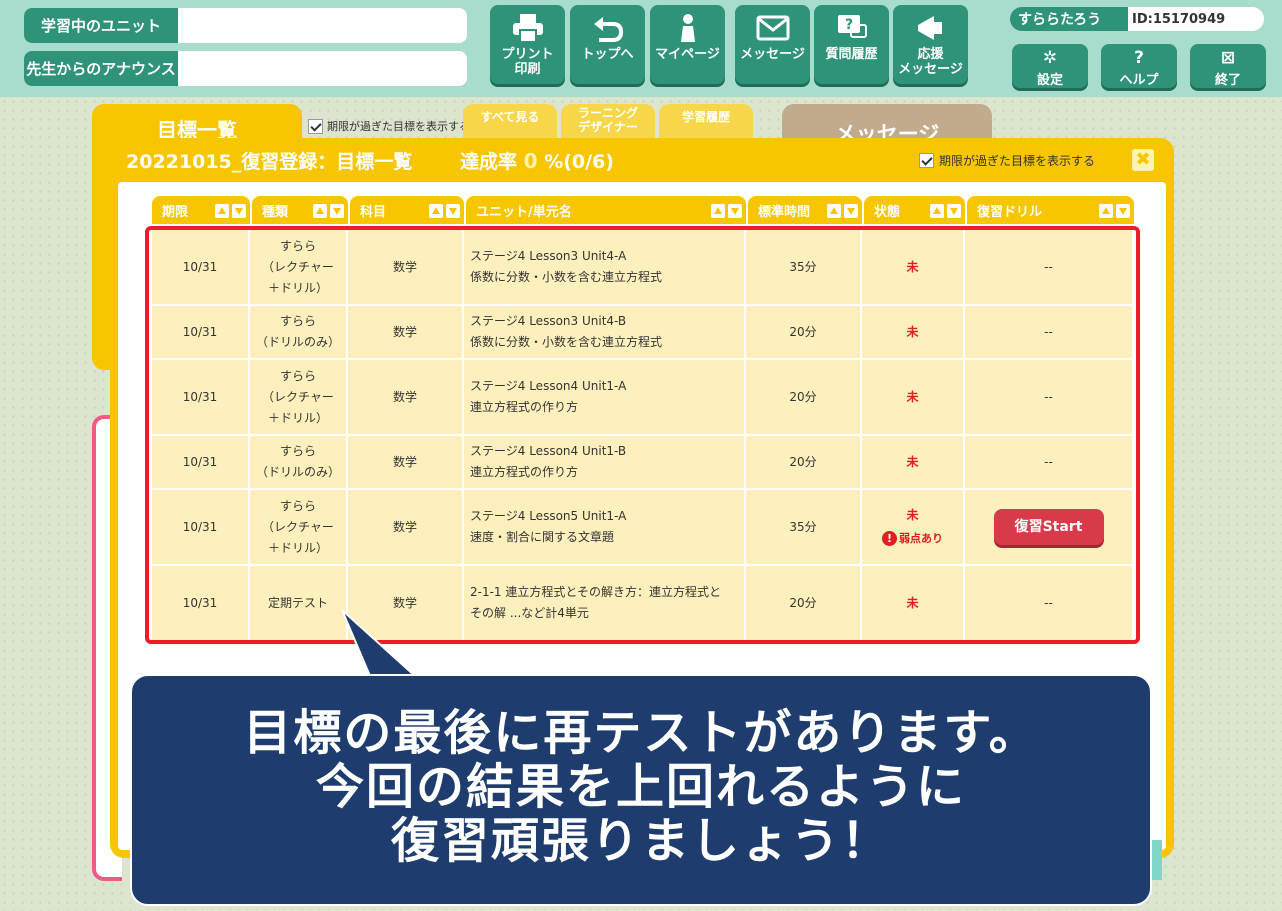 Image resolution: width=1282 pixels, height=911 pixels. I want to click on settings-label: 設定, so click(1049, 80).